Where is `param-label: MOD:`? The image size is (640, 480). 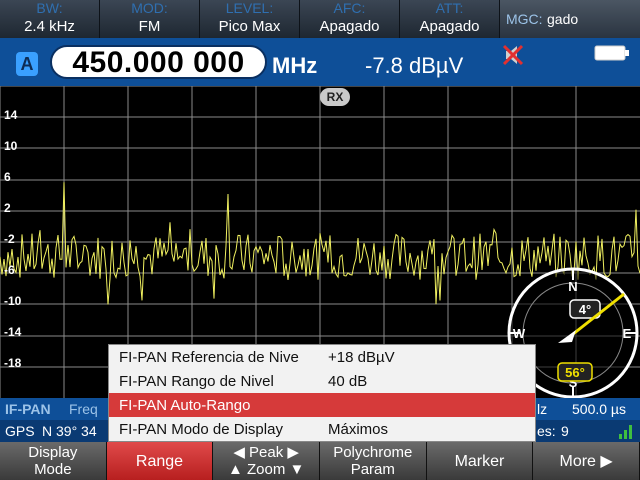
param-label: MOD: is located at coordinates (149, 8).